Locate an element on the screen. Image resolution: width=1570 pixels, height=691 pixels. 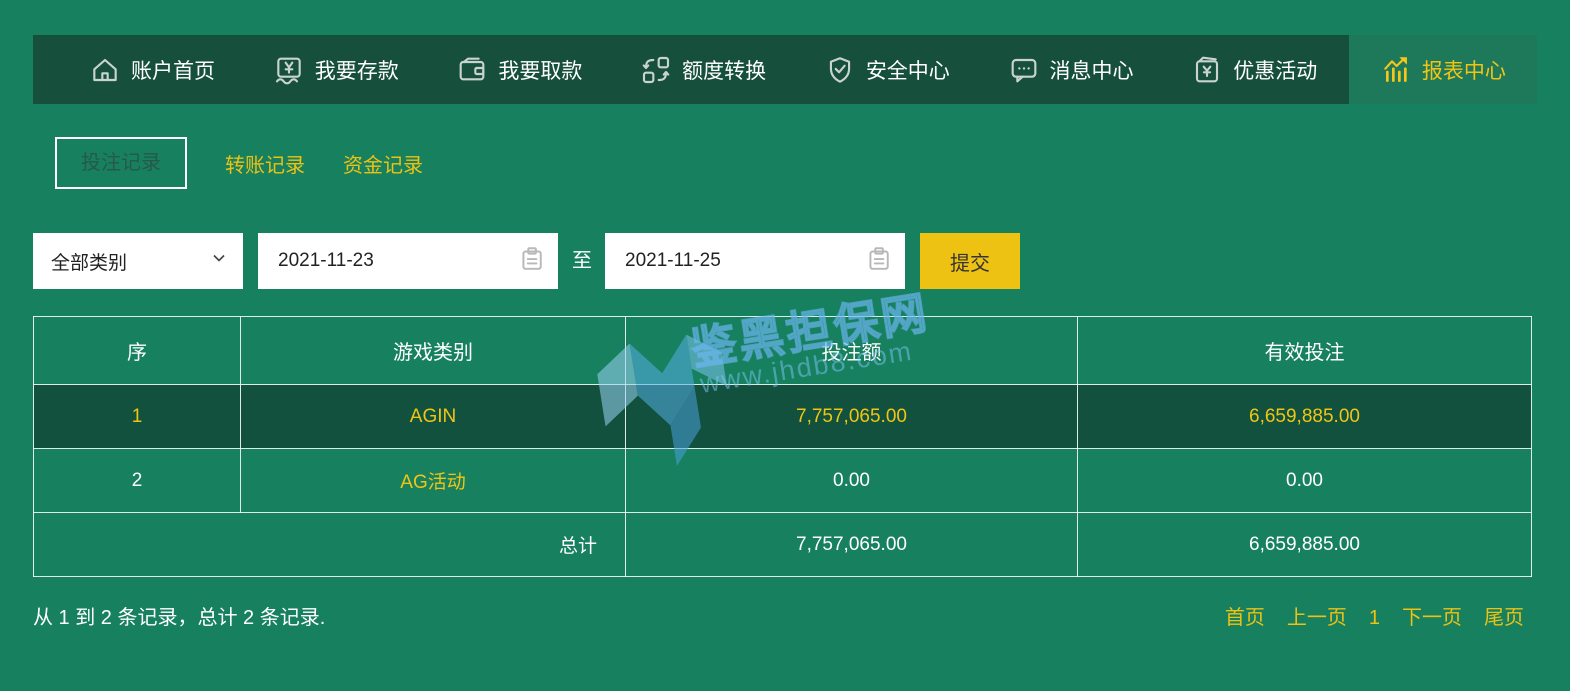
message-bubble-icon is located at coordinates (1024, 70).